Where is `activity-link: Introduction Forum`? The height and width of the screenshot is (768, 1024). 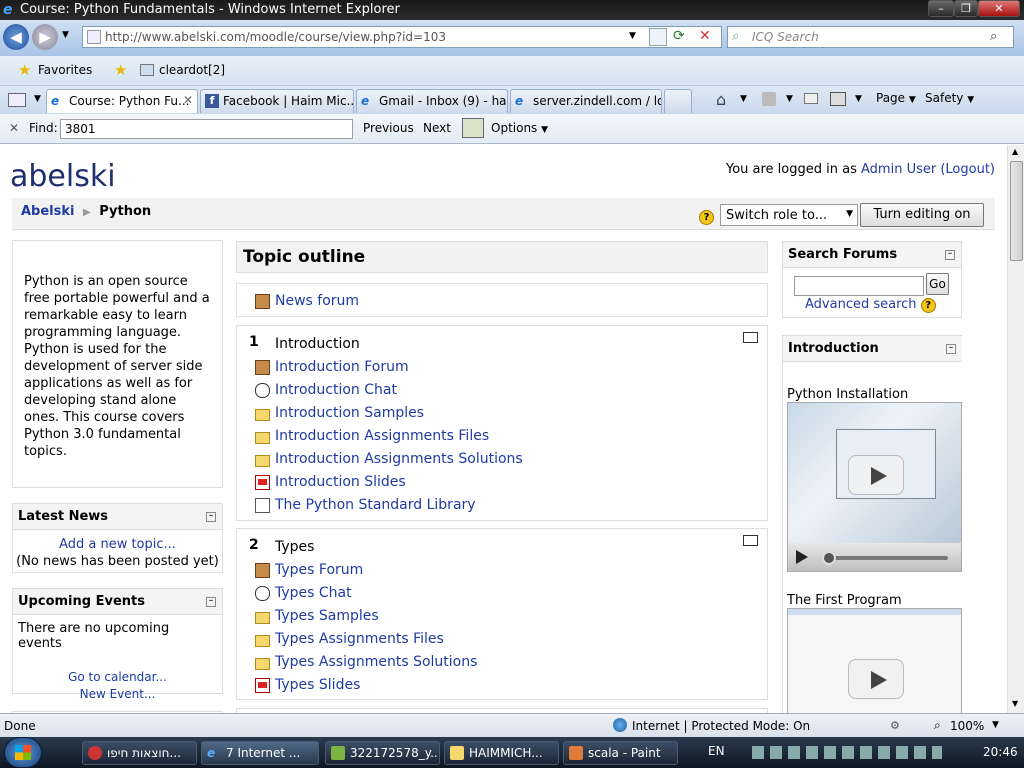
activity-link: Introduction Forum is located at coordinates (342, 367).